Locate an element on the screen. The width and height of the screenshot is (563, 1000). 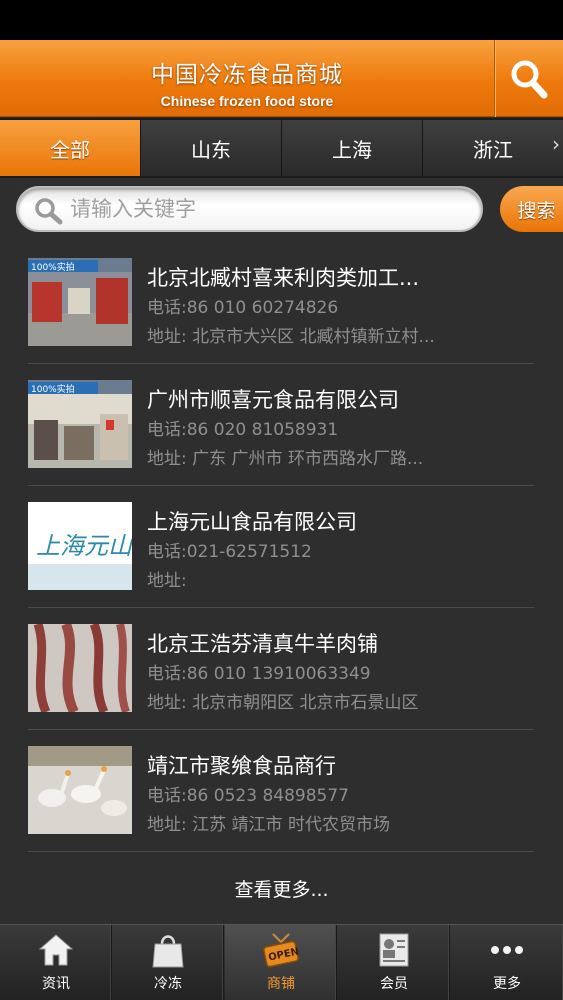
app-header: 中国冷冻食品商城 Chinese frozen food store is located at coordinates (281, 78).